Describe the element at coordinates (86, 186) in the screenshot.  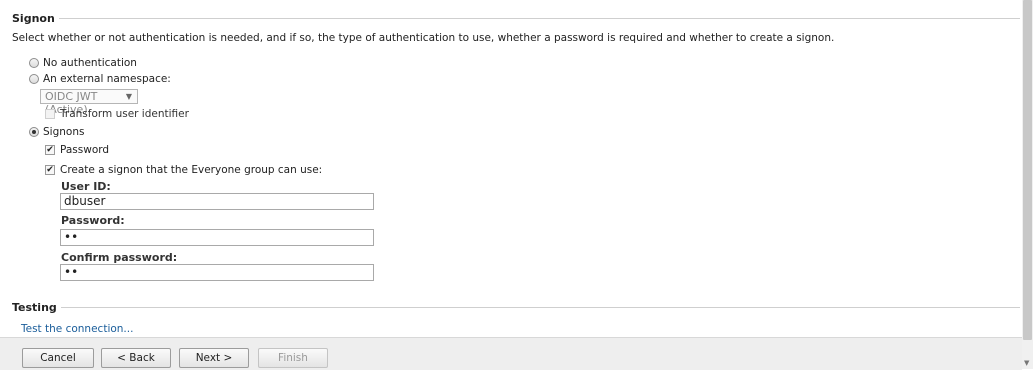
I see `user-id-label: User ID:` at that location.